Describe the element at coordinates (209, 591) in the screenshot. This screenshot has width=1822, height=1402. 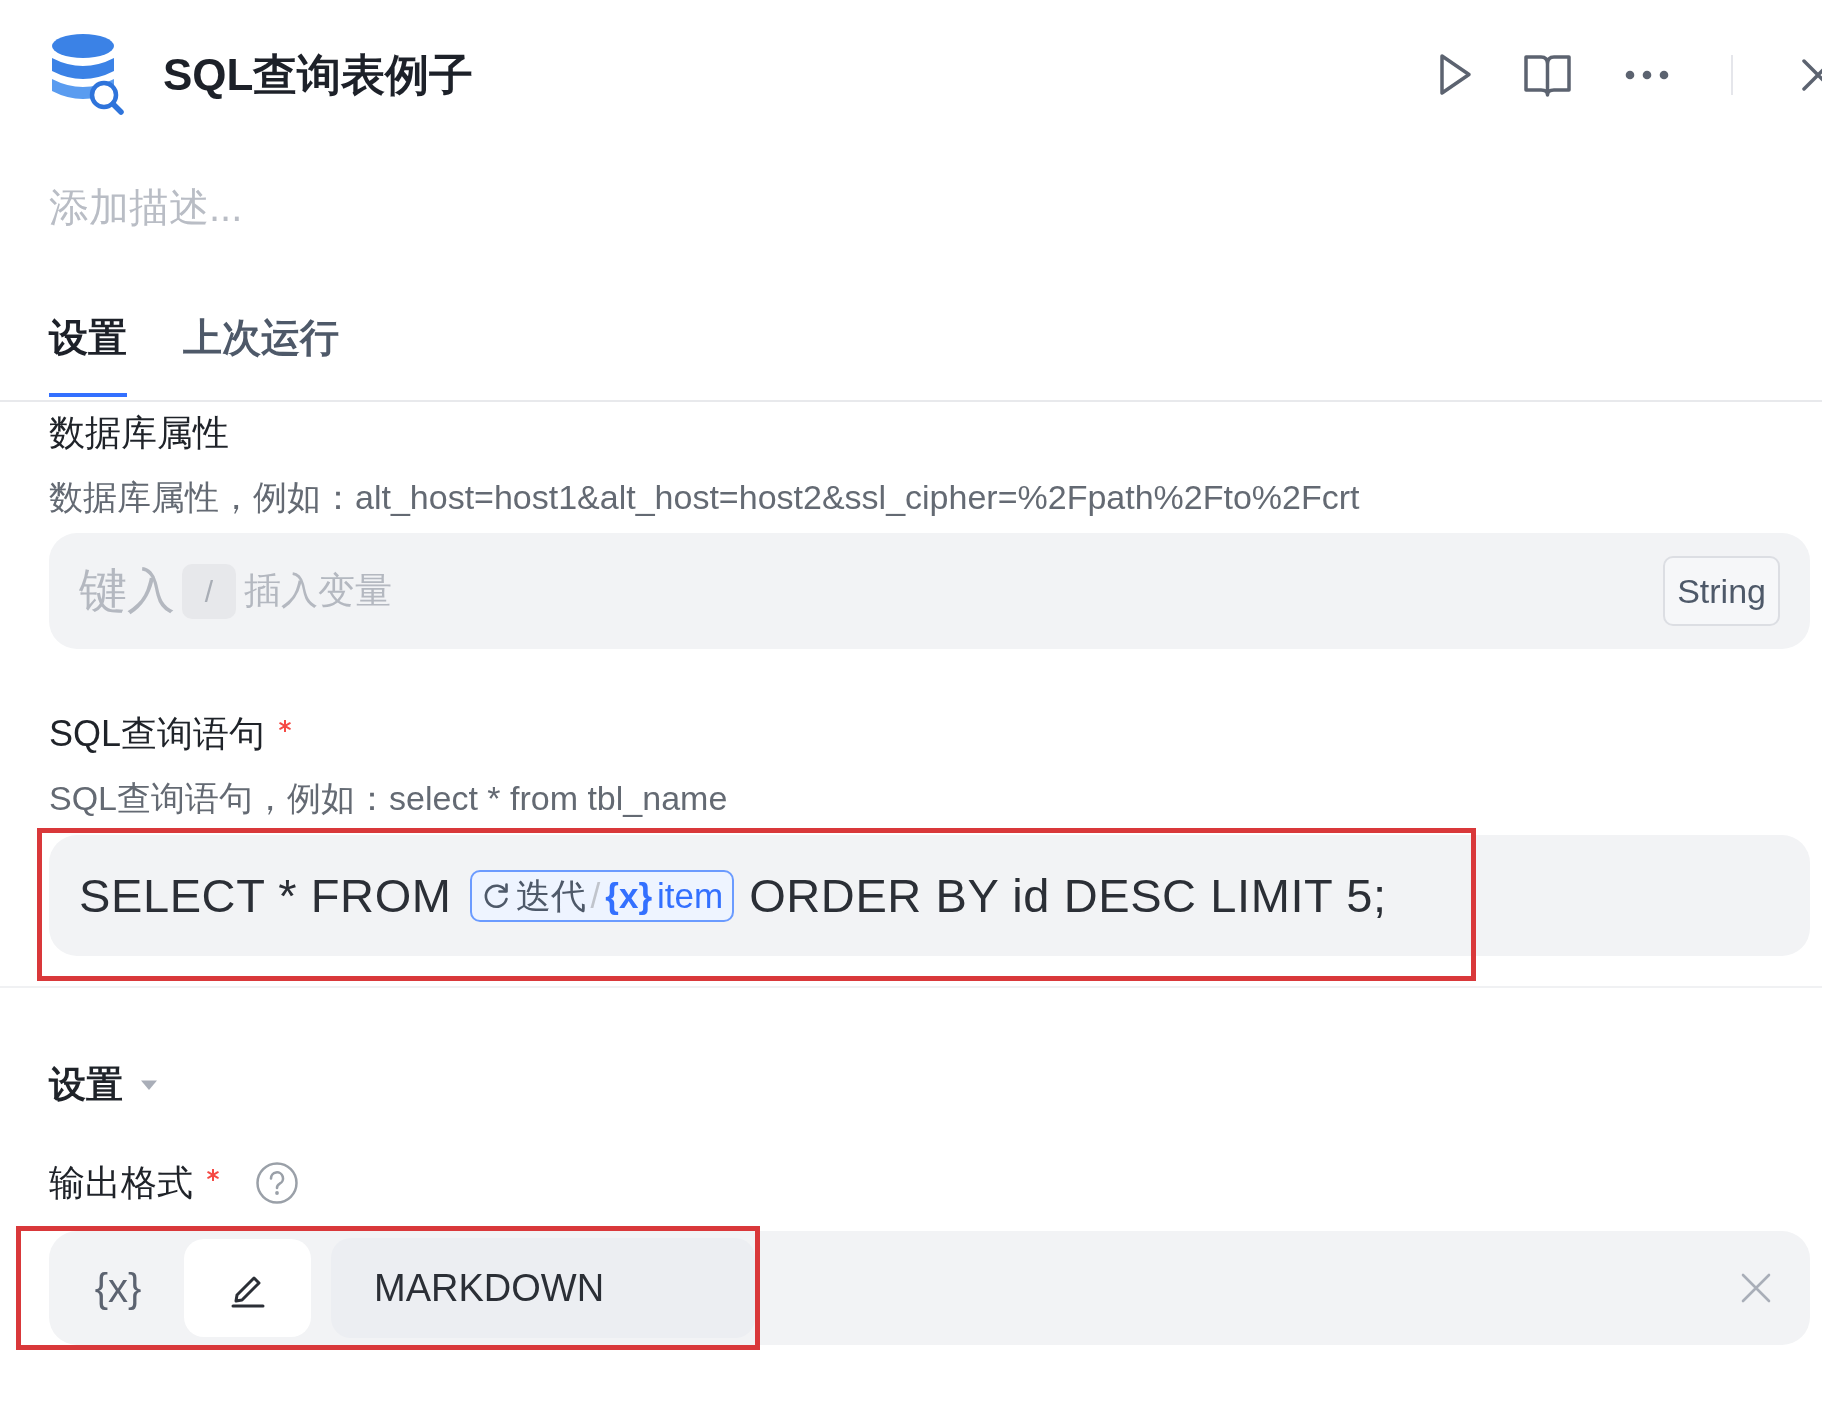
I see `shortcut-key: /` at that location.